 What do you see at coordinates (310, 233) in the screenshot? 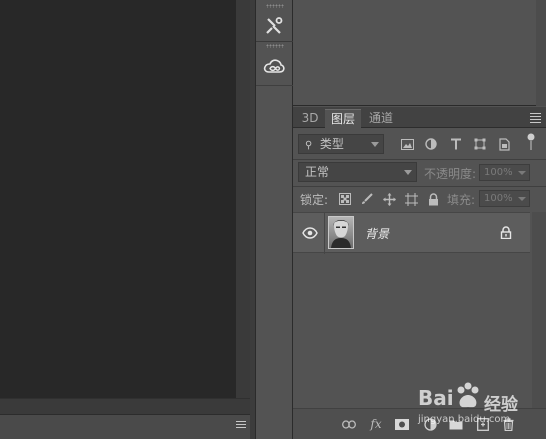
I see `eye-icon` at bounding box center [310, 233].